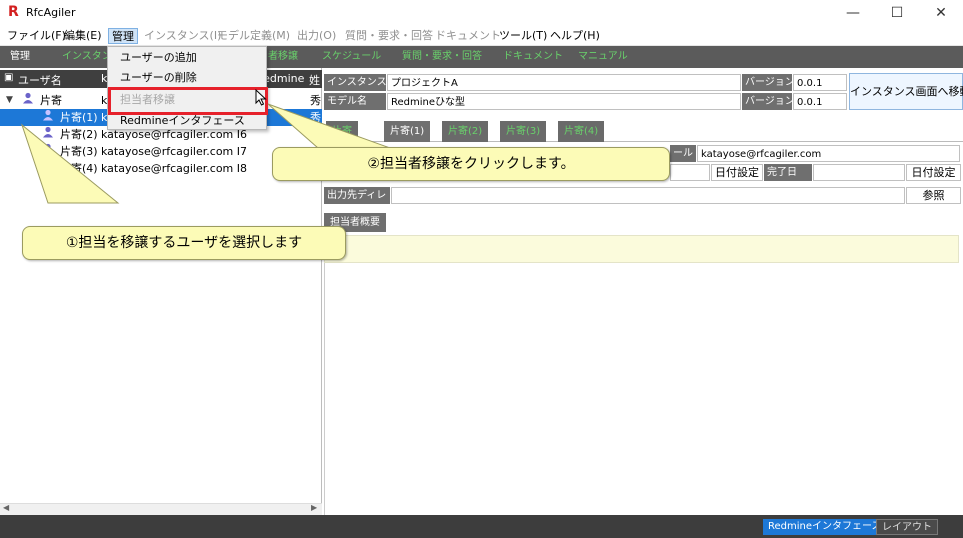 This screenshot has height=538, width=963. I want to click on redmine-interface-button: Redmineインタフェース, so click(825, 527).